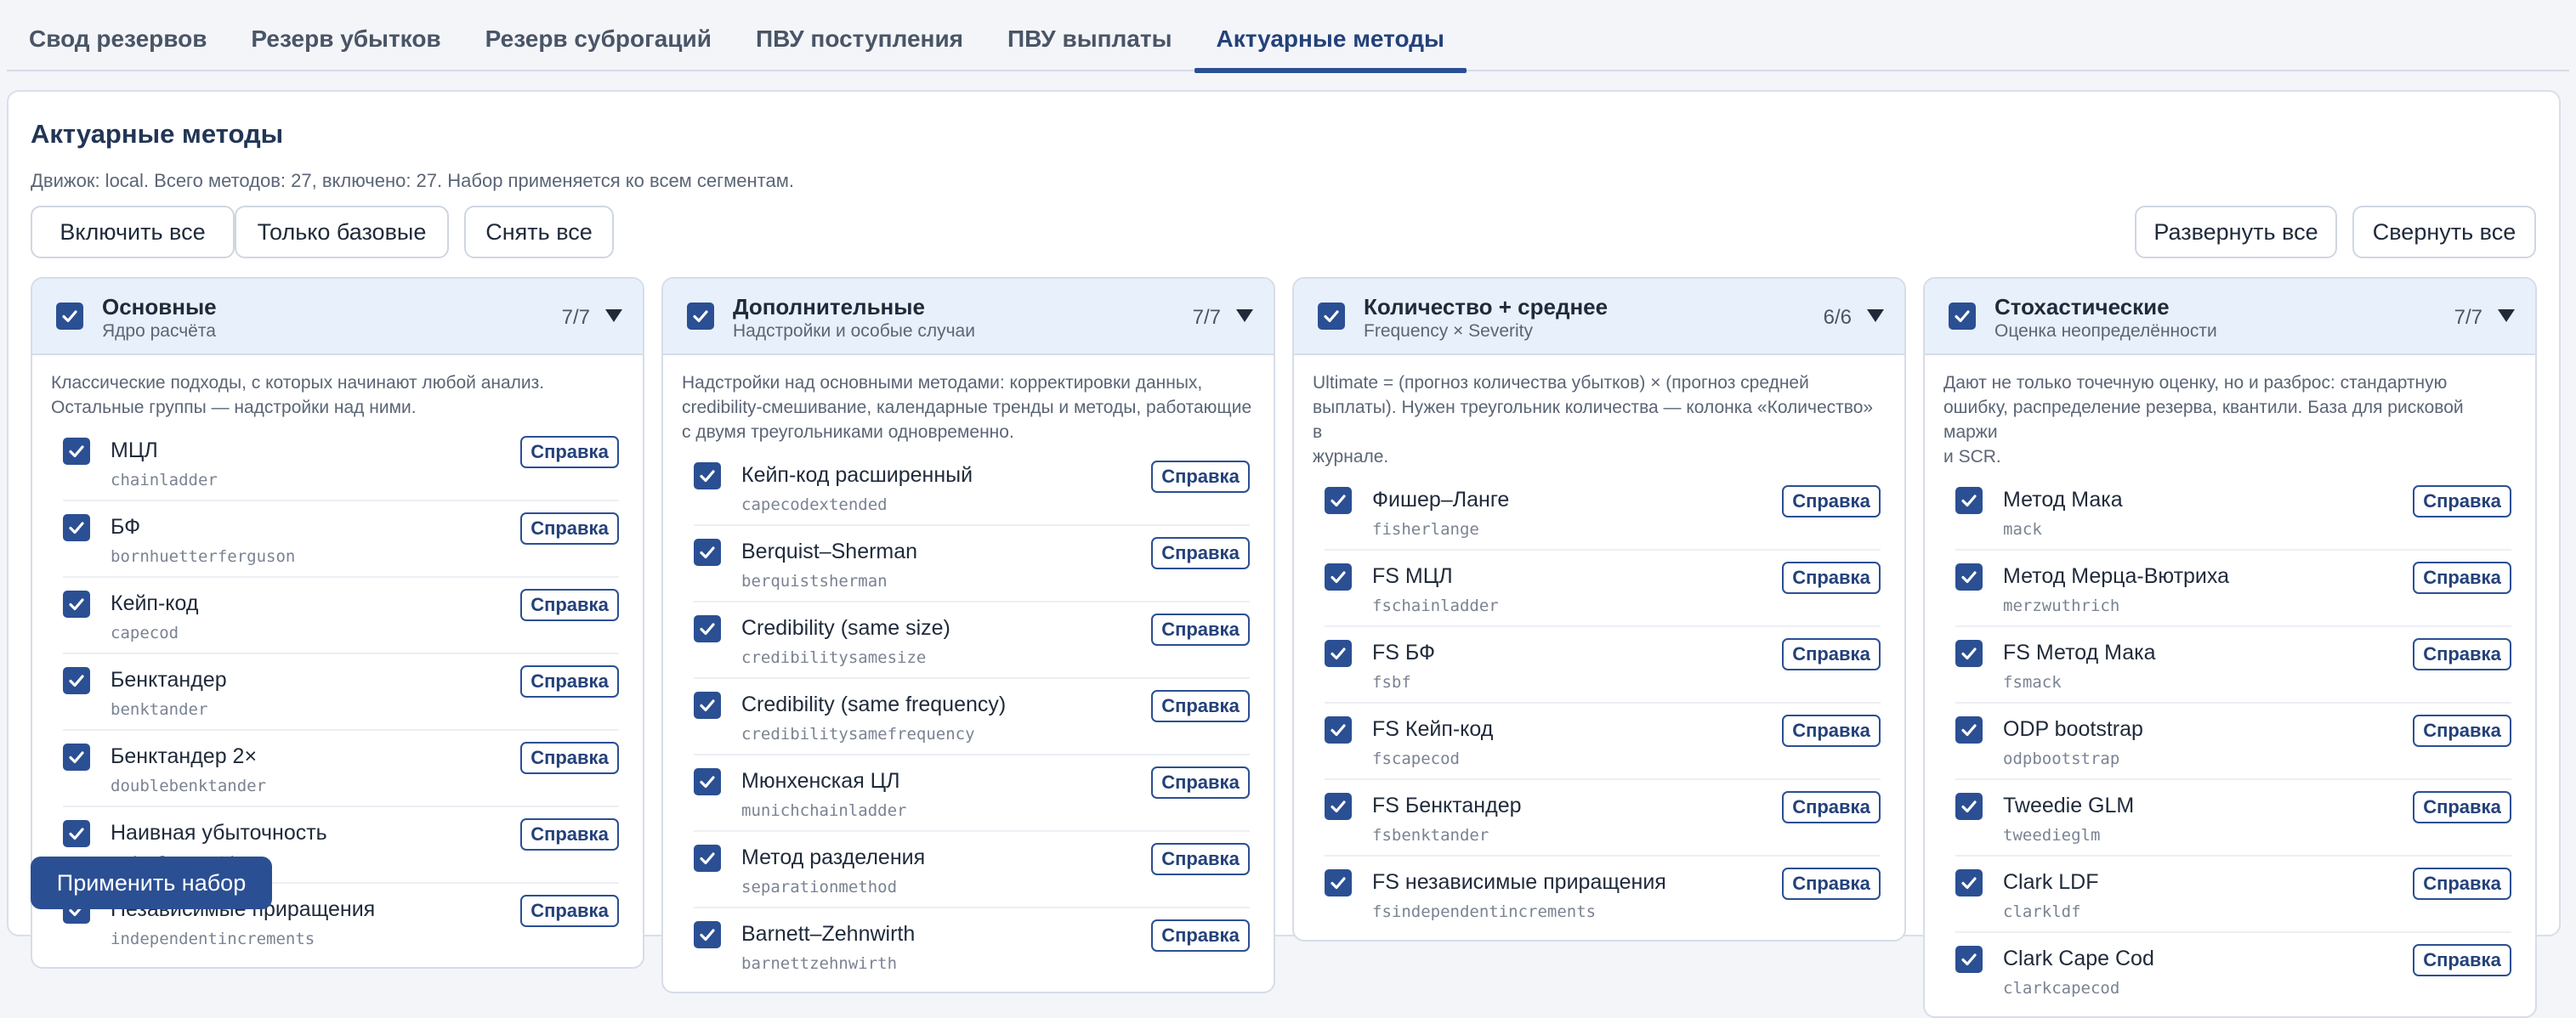 This screenshot has width=2576, height=1018. I want to click on base-only-button: Только базовые, so click(342, 232).